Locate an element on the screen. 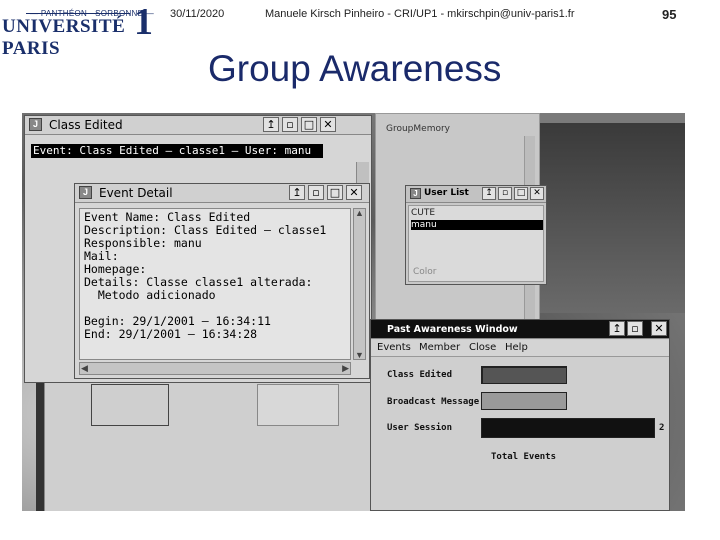 This screenshot has height=540, width=720. user-list-title: User List is located at coordinates (446, 193).